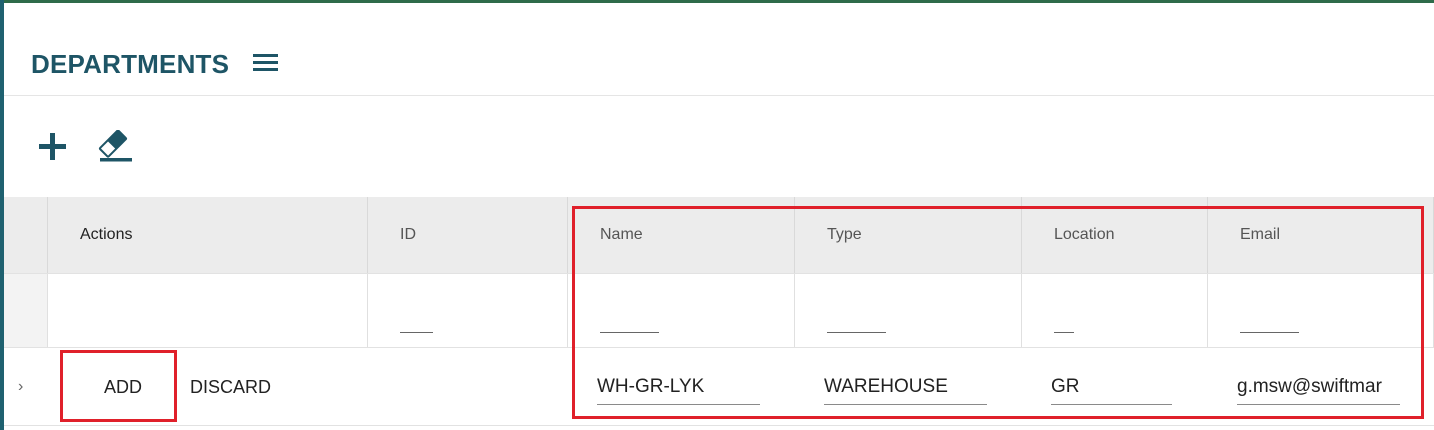 The width and height of the screenshot is (1434, 430). I want to click on column-label: Actions, so click(106, 234).